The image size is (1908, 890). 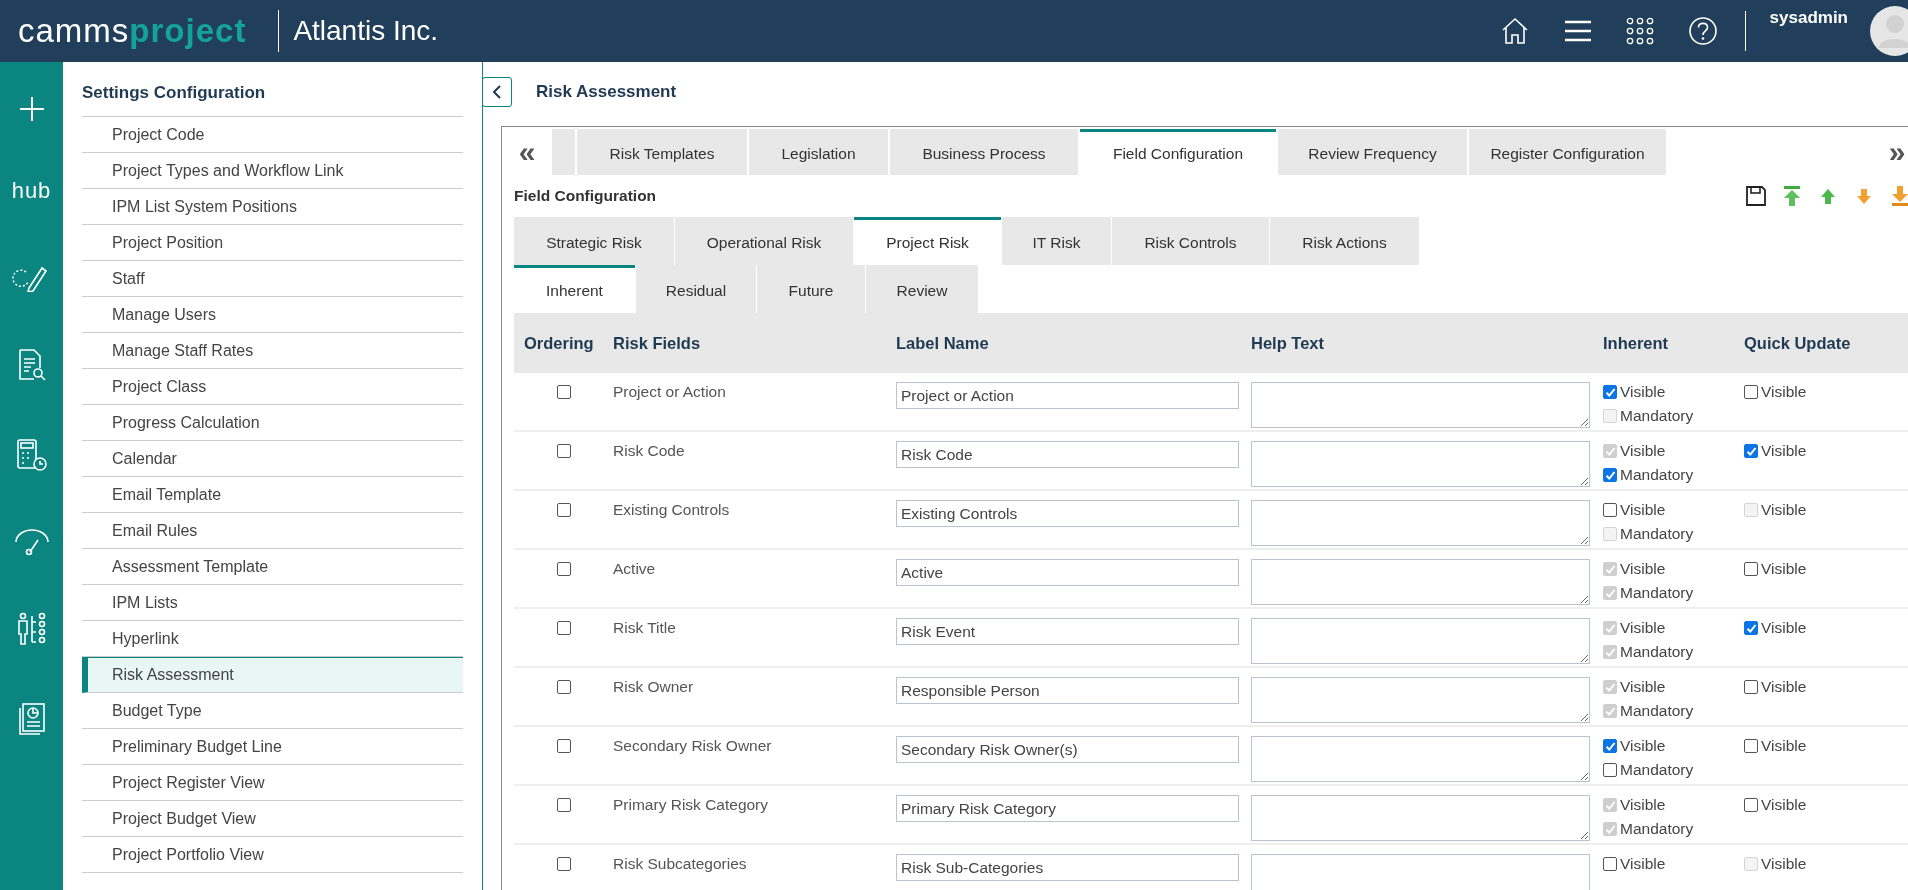 What do you see at coordinates (272, 855) in the screenshot?
I see `sidebar-item: Project Portfolio View` at bounding box center [272, 855].